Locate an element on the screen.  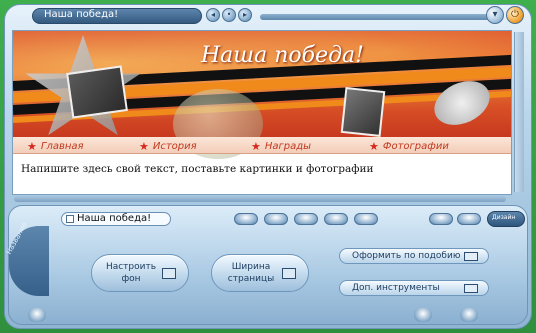
image-icon is located at coordinates (169, 273).